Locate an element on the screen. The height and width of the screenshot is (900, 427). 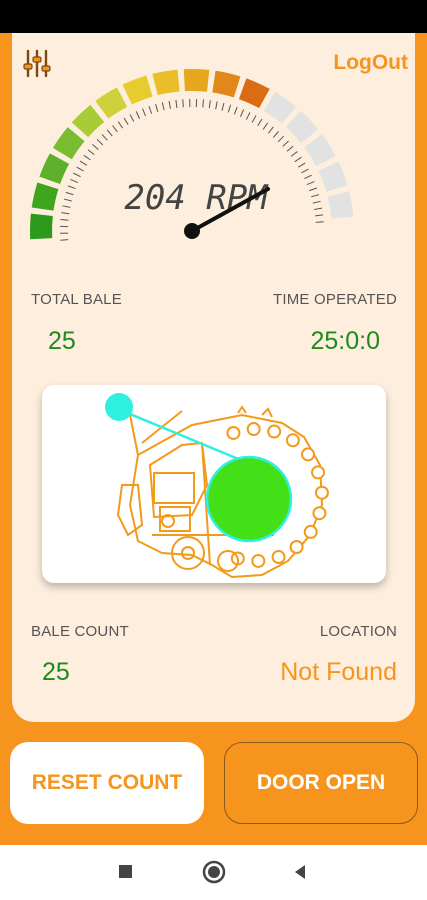
location-value: Not Found is located at coordinates (338, 672).